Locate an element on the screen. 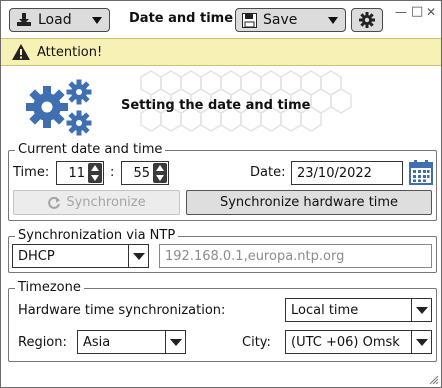 The image size is (442, 388). ntp-mode-dropdown-icon is located at coordinates (138, 256).